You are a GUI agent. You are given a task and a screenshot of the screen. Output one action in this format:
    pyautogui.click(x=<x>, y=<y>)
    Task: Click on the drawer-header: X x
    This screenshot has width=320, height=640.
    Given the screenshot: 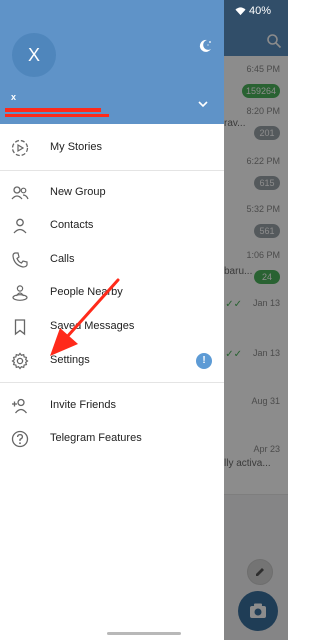 What is the action you would take?
    pyautogui.click(x=112, y=62)
    